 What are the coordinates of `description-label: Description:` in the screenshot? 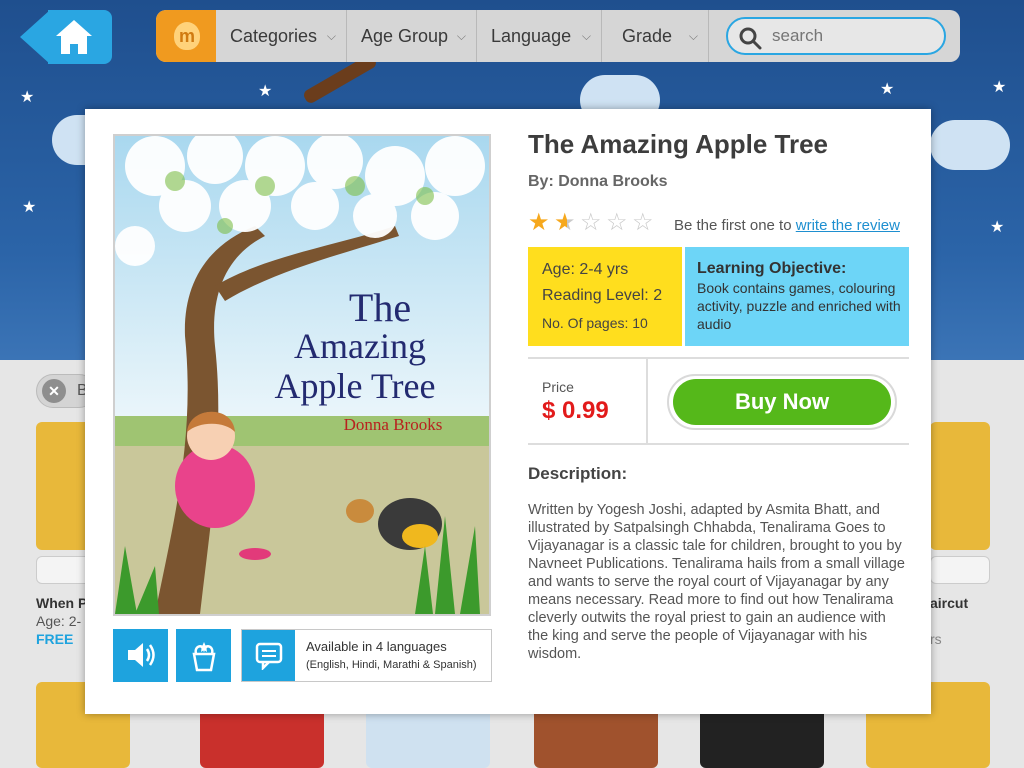 It's located at (578, 473).